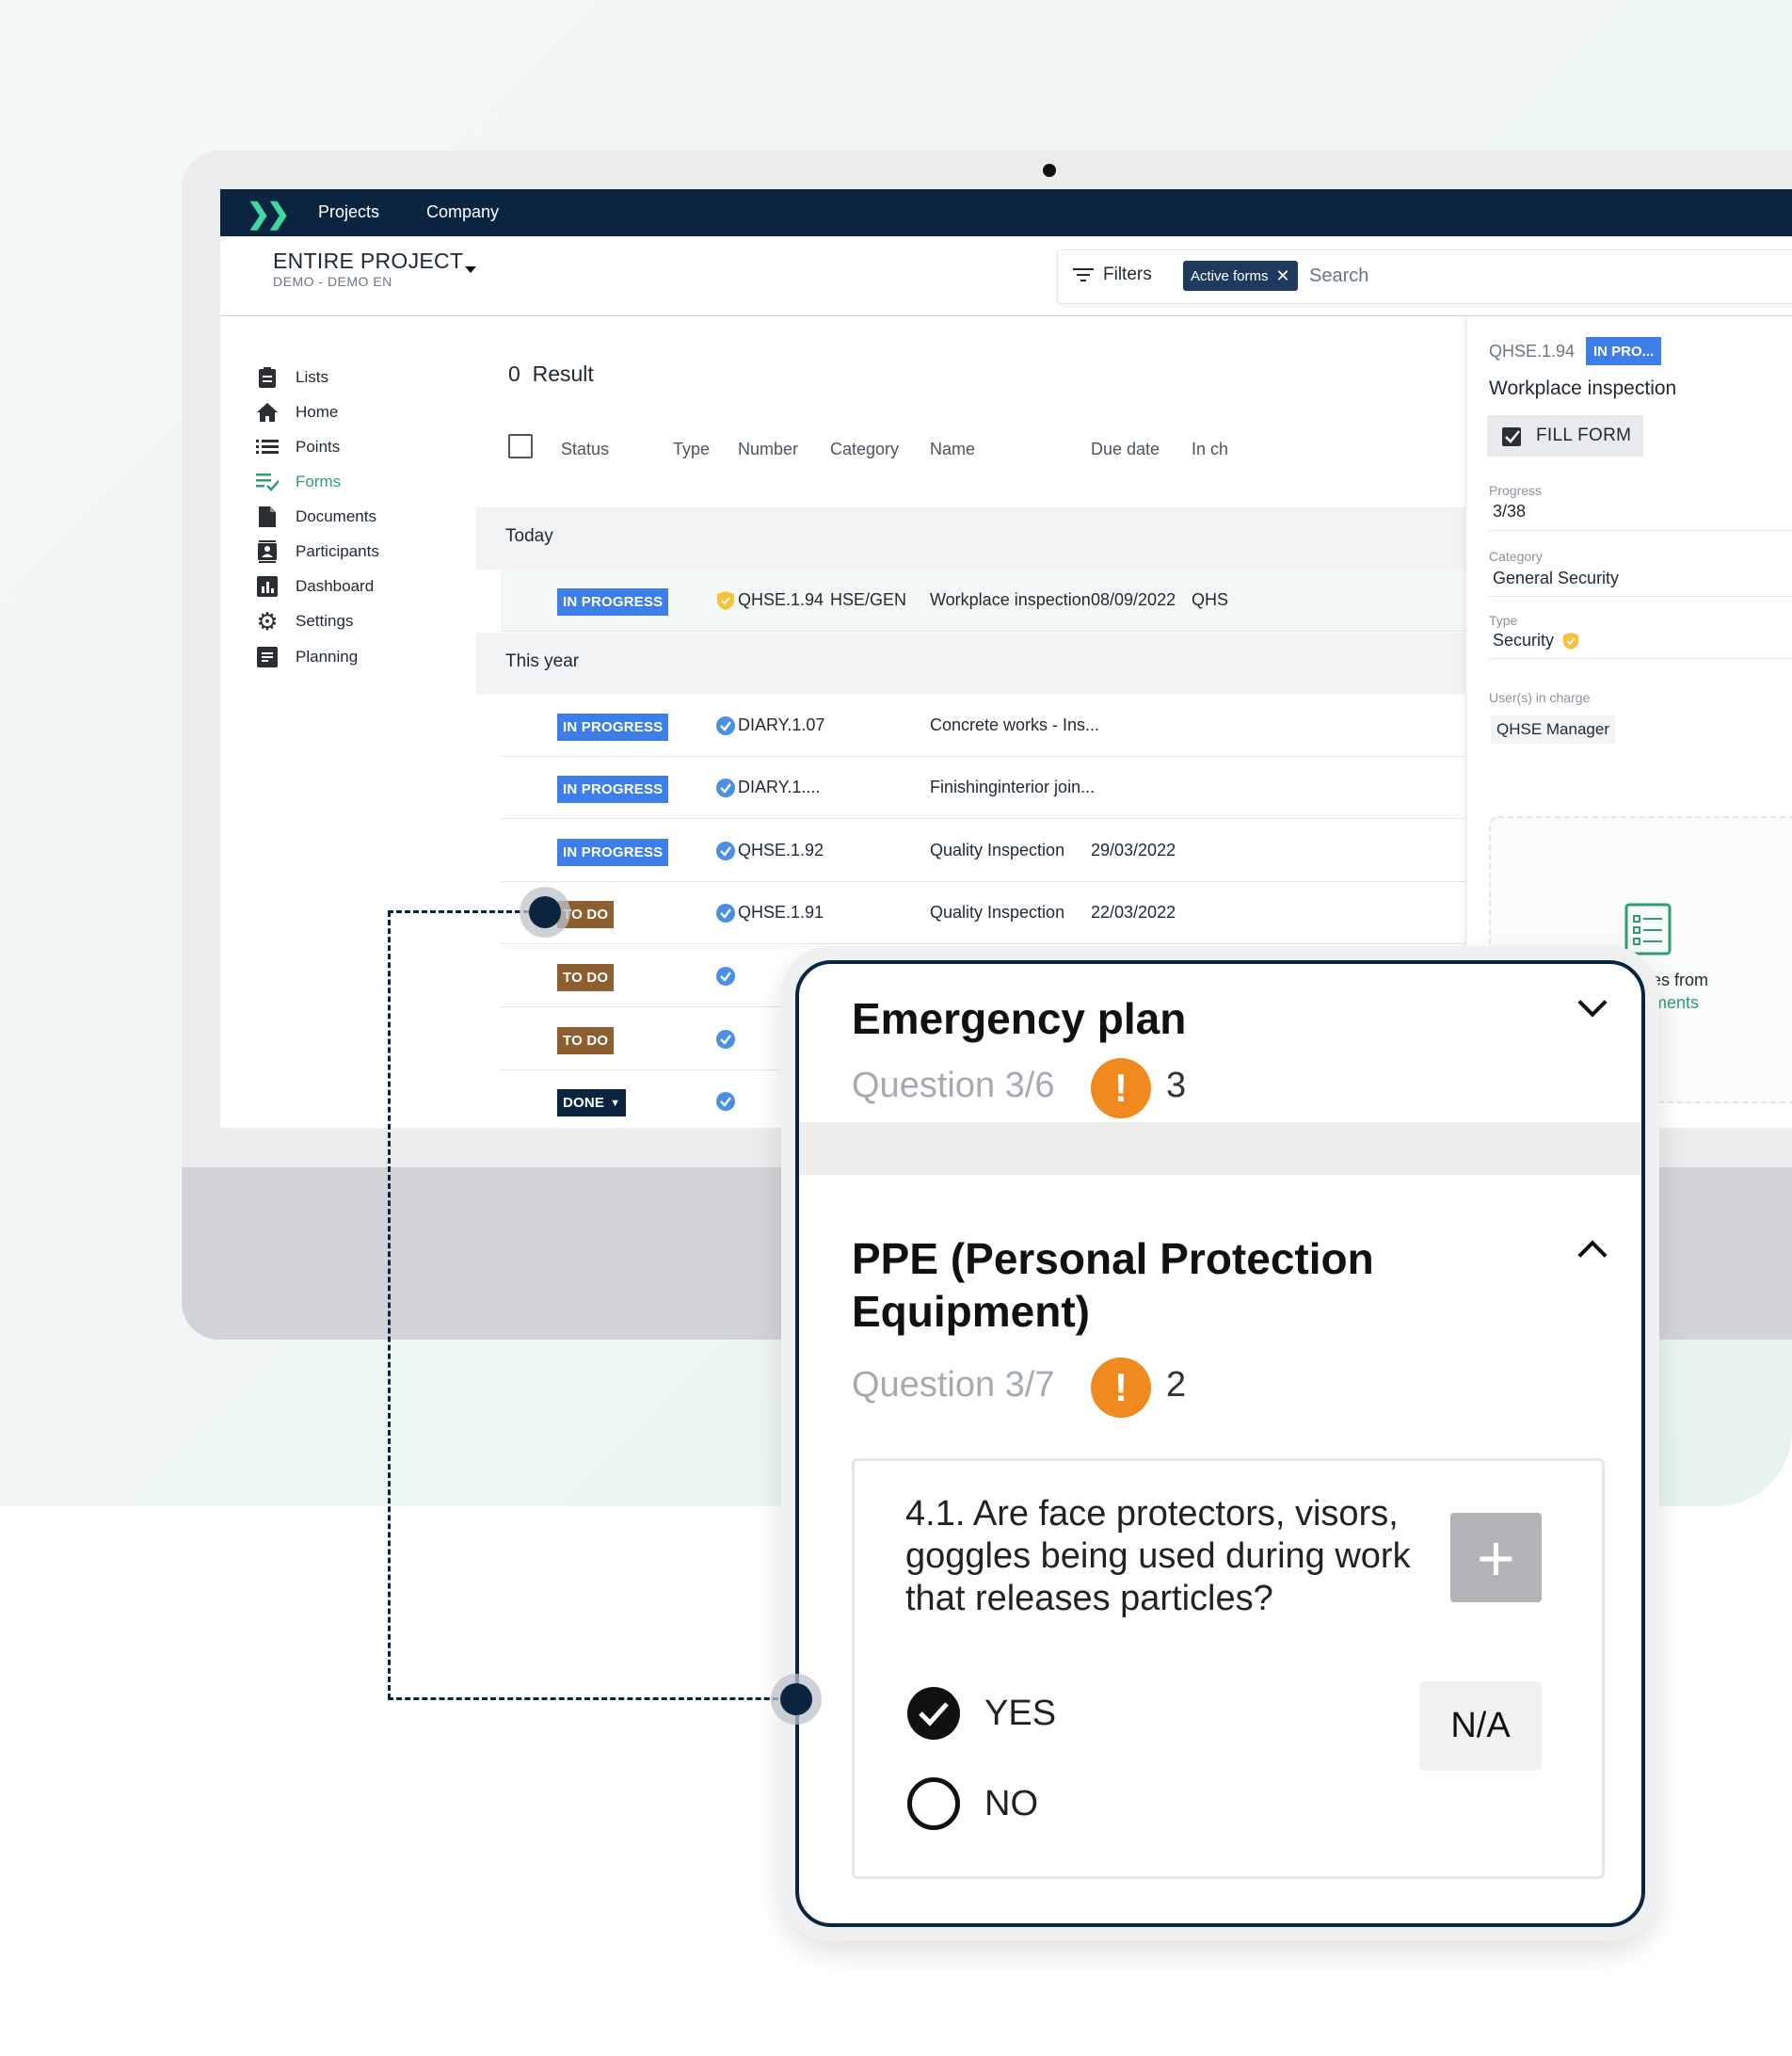 This screenshot has height=2056, width=1792. What do you see at coordinates (336, 516) in the screenshot?
I see `sidebar-item-label: Documents` at bounding box center [336, 516].